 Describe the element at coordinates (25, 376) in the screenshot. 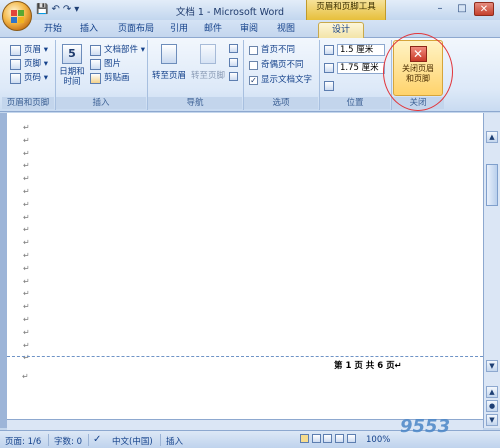

I see `footer-paragraph-mark: ↵` at that location.